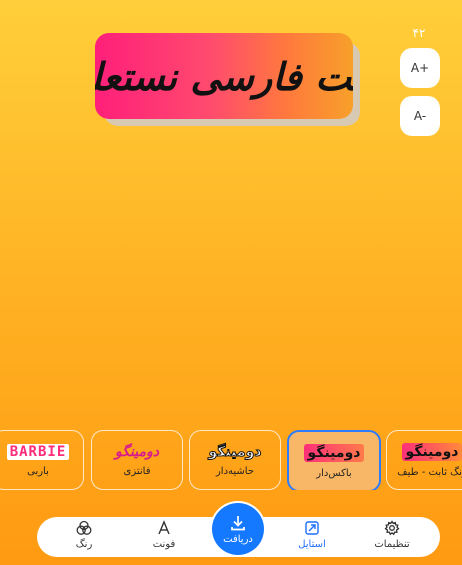 The image size is (462, 565). I want to click on style-label: حاشیه‌دار, so click(235, 471).